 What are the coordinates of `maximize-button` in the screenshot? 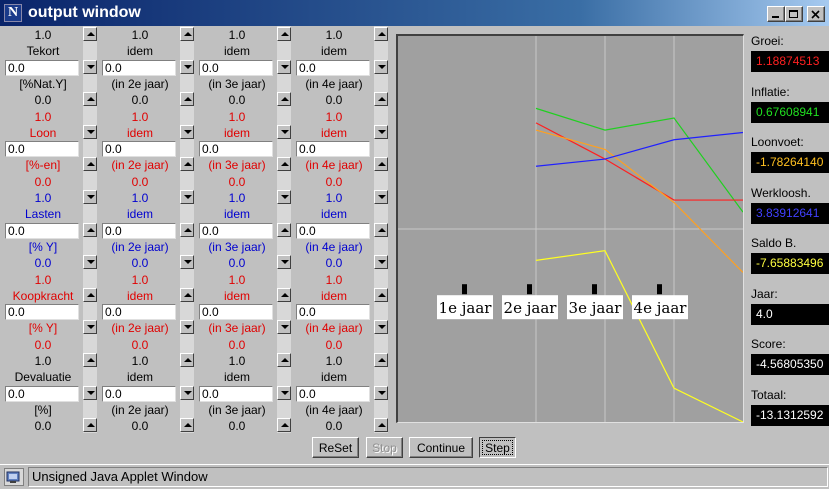 It's located at (794, 14).